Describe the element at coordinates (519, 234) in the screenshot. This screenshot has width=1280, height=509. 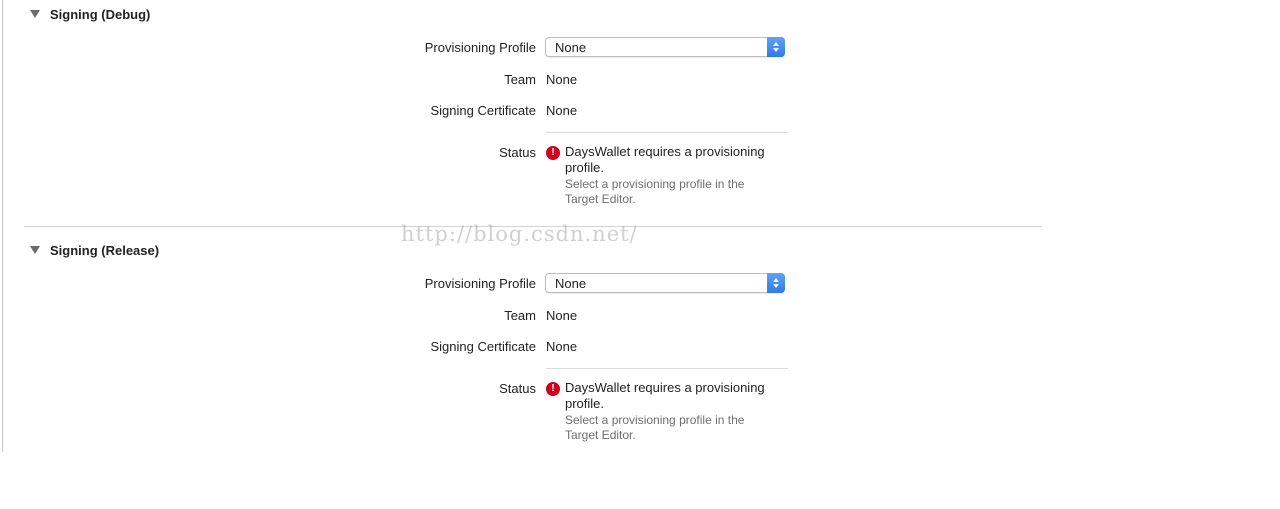
I see `watermark: http://blog.csdn.net/` at that location.